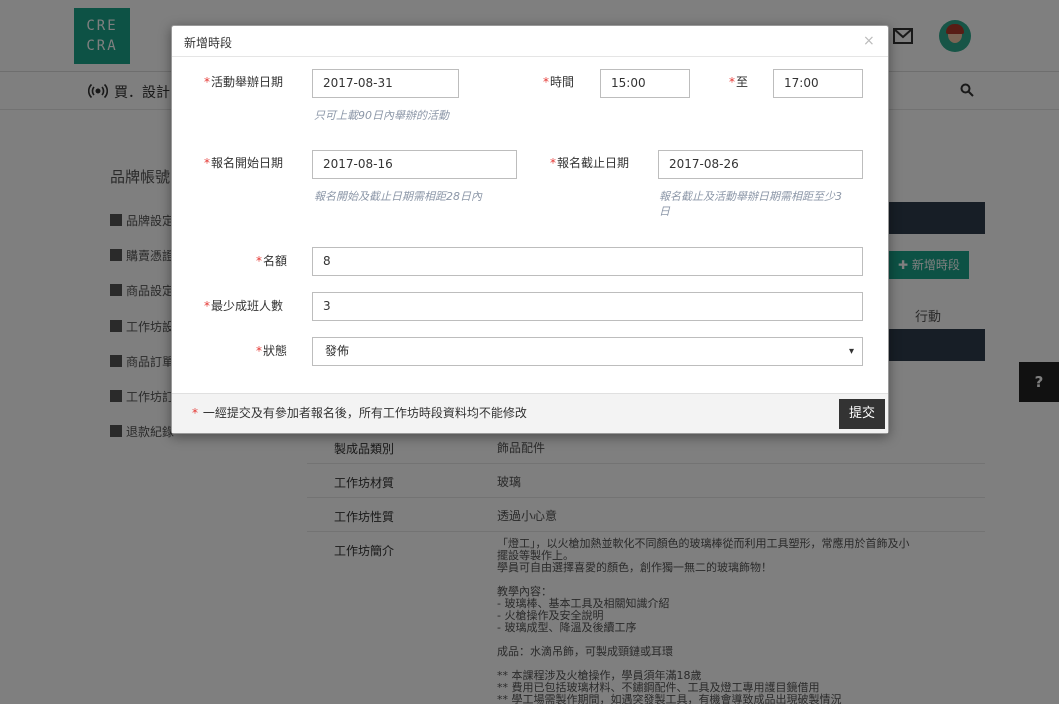 The image size is (1059, 704). What do you see at coordinates (559, 82) in the screenshot?
I see `time-label: *時間` at bounding box center [559, 82].